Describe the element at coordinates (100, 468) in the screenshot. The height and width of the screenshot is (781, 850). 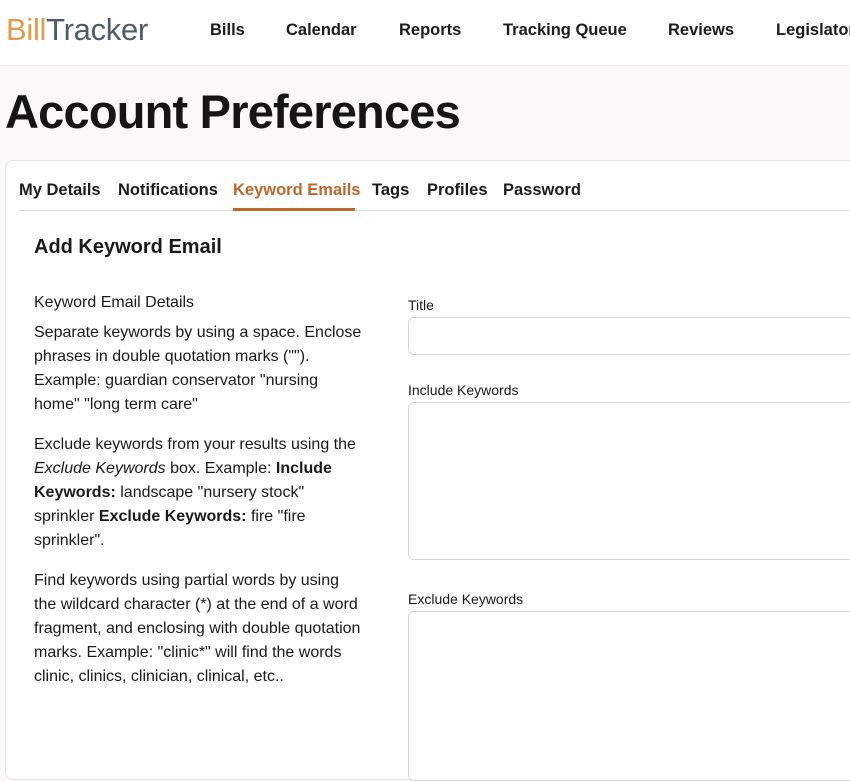
I see `help-emphasis: Exclude Keywords` at that location.